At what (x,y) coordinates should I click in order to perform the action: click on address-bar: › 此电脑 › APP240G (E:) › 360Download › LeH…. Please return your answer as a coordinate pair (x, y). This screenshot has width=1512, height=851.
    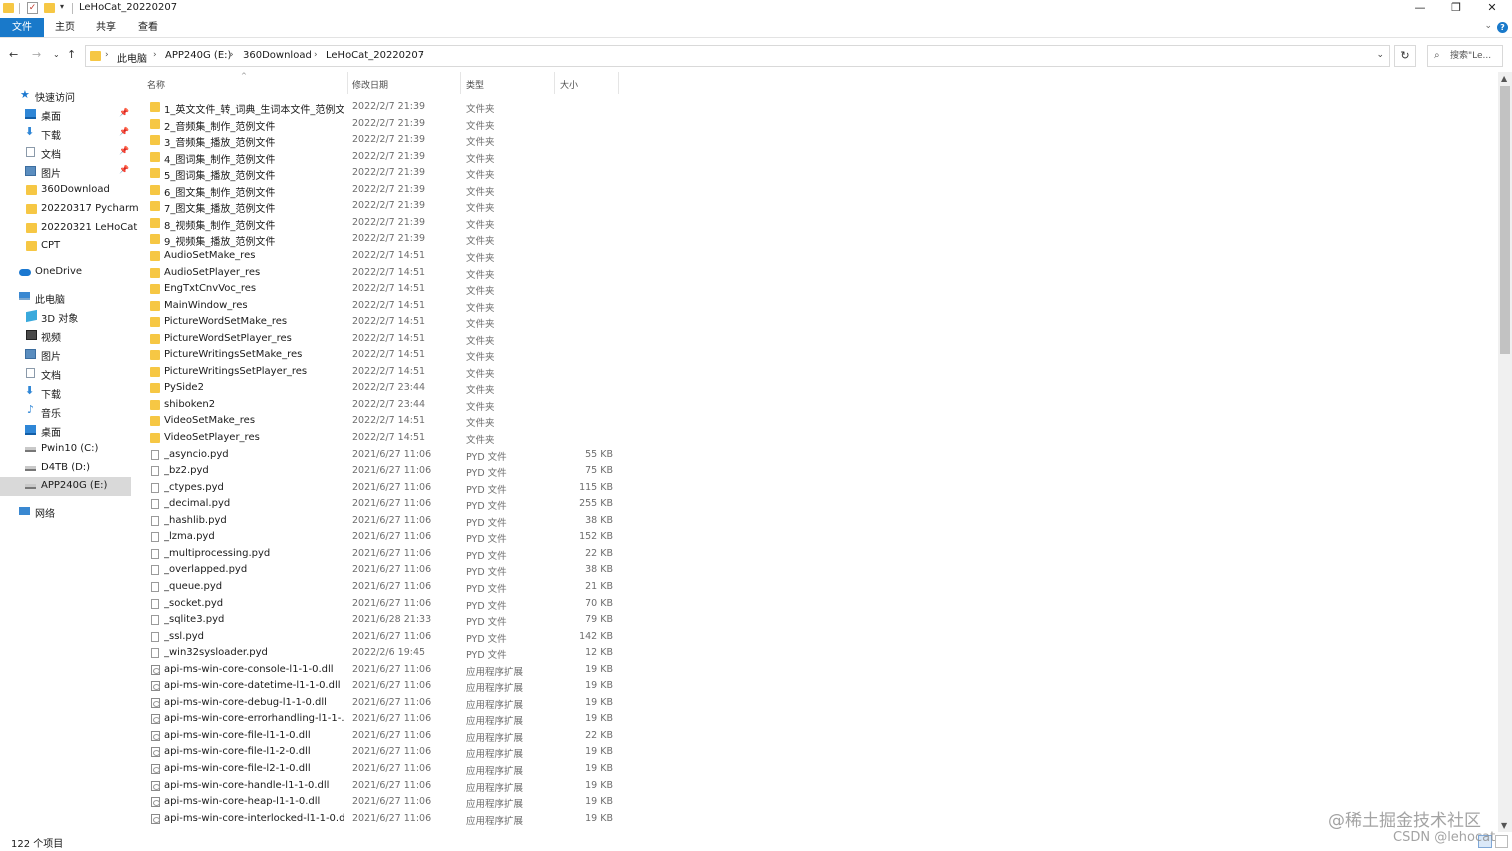
    Looking at the image, I should click on (737, 56).